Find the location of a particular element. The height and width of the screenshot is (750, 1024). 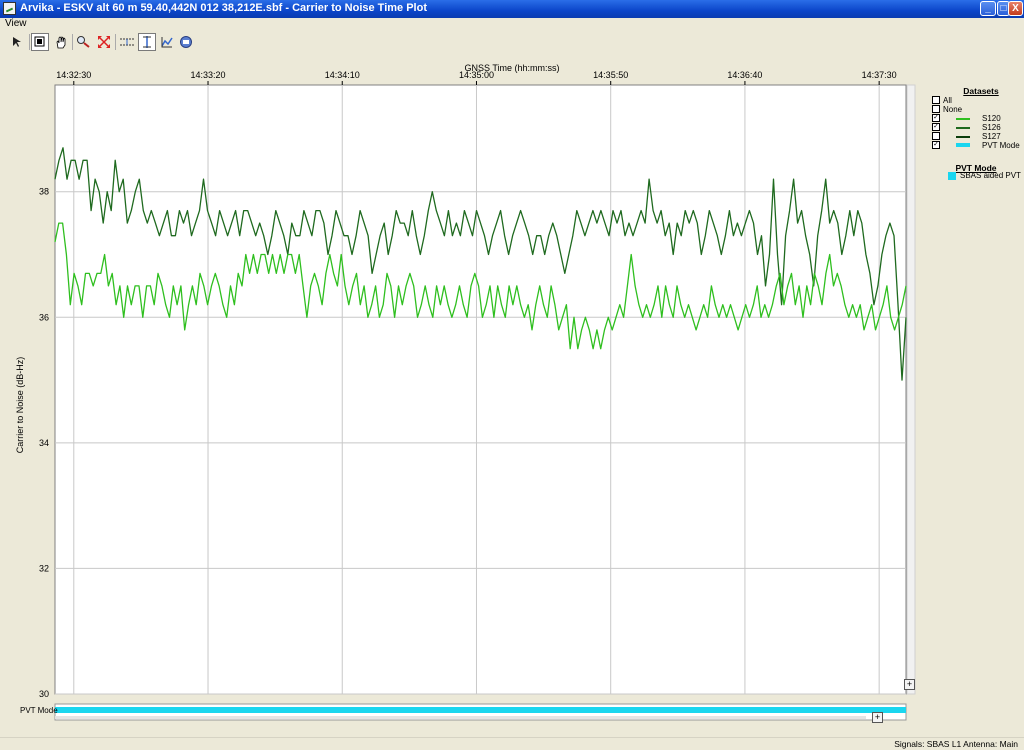

zoom-box-icon is located at coordinates (40, 42).